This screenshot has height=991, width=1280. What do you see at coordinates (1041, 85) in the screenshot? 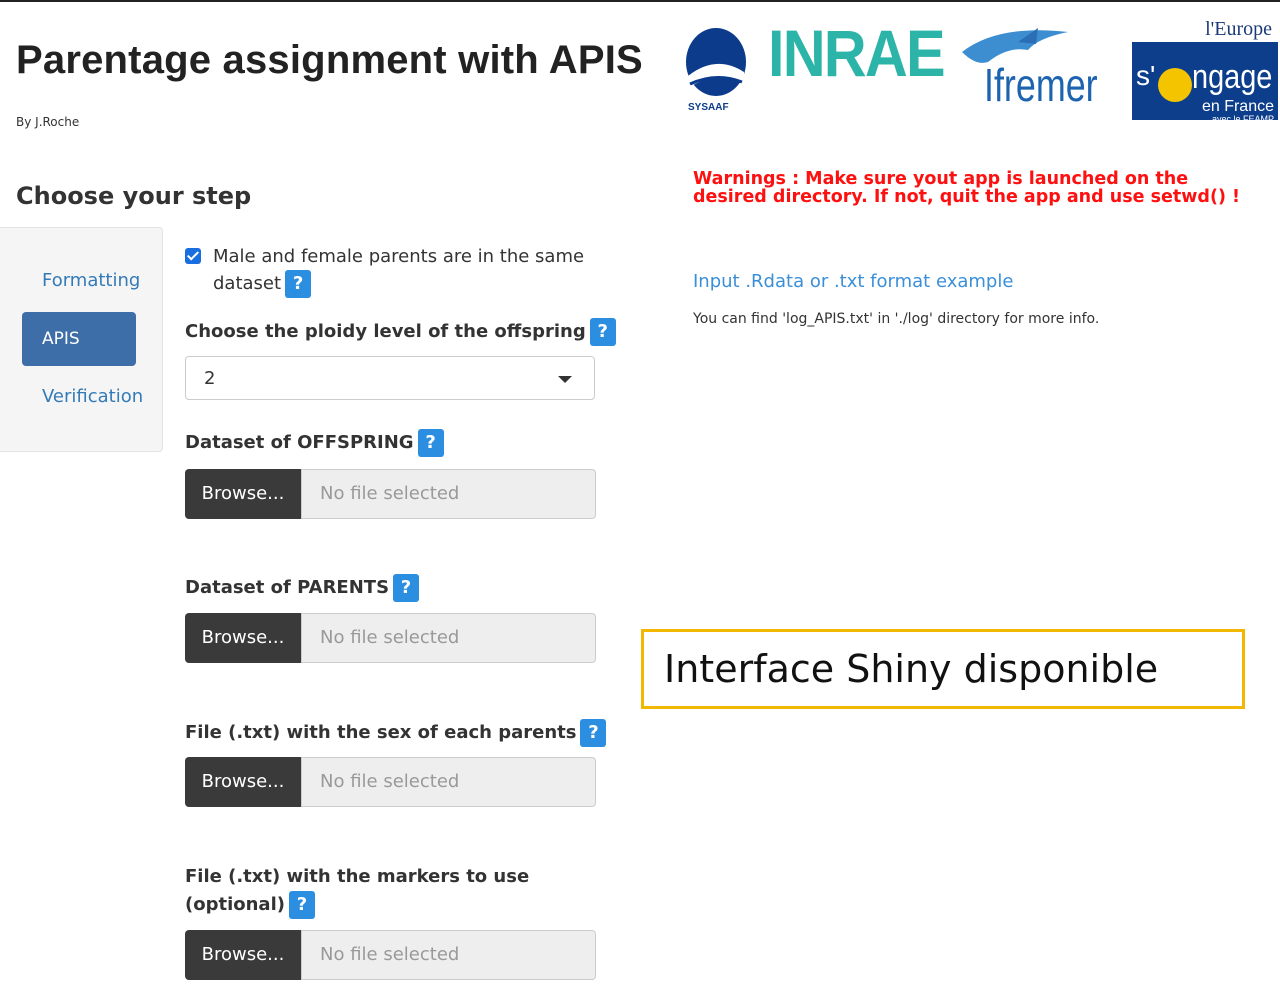
I see `ifremer-logo-text: Ifremer` at bounding box center [1041, 85].